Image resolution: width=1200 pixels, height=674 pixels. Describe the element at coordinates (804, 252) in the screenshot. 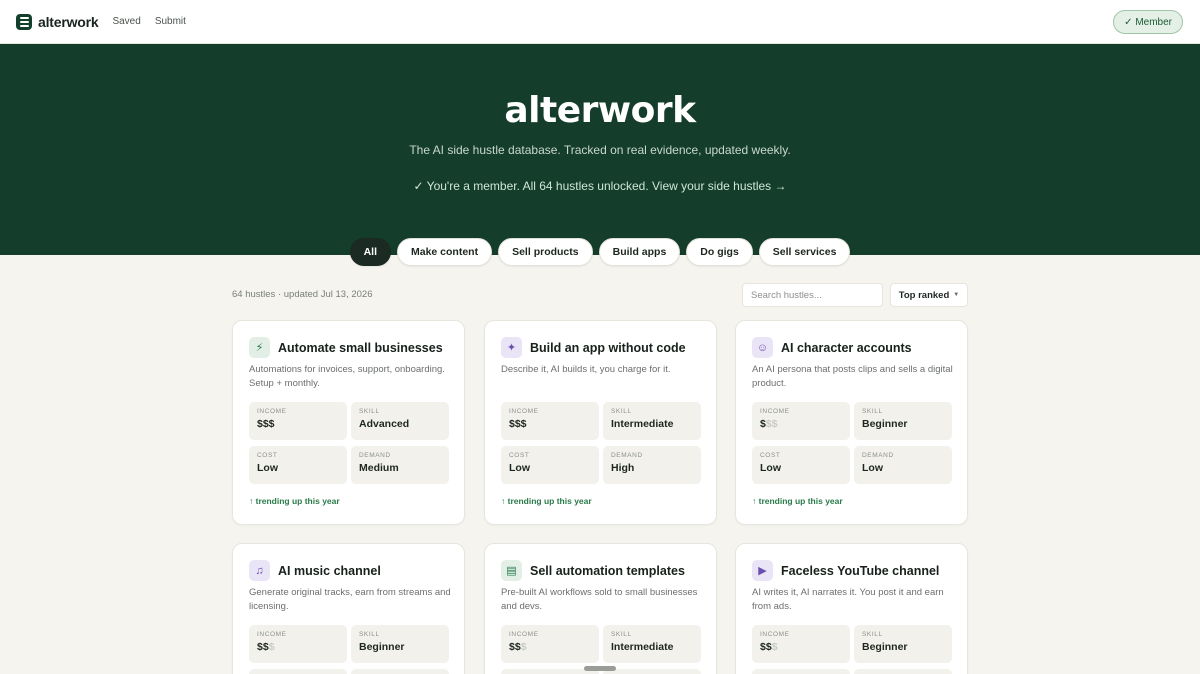

I see `category-pill-sell-services: Sell services` at that location.